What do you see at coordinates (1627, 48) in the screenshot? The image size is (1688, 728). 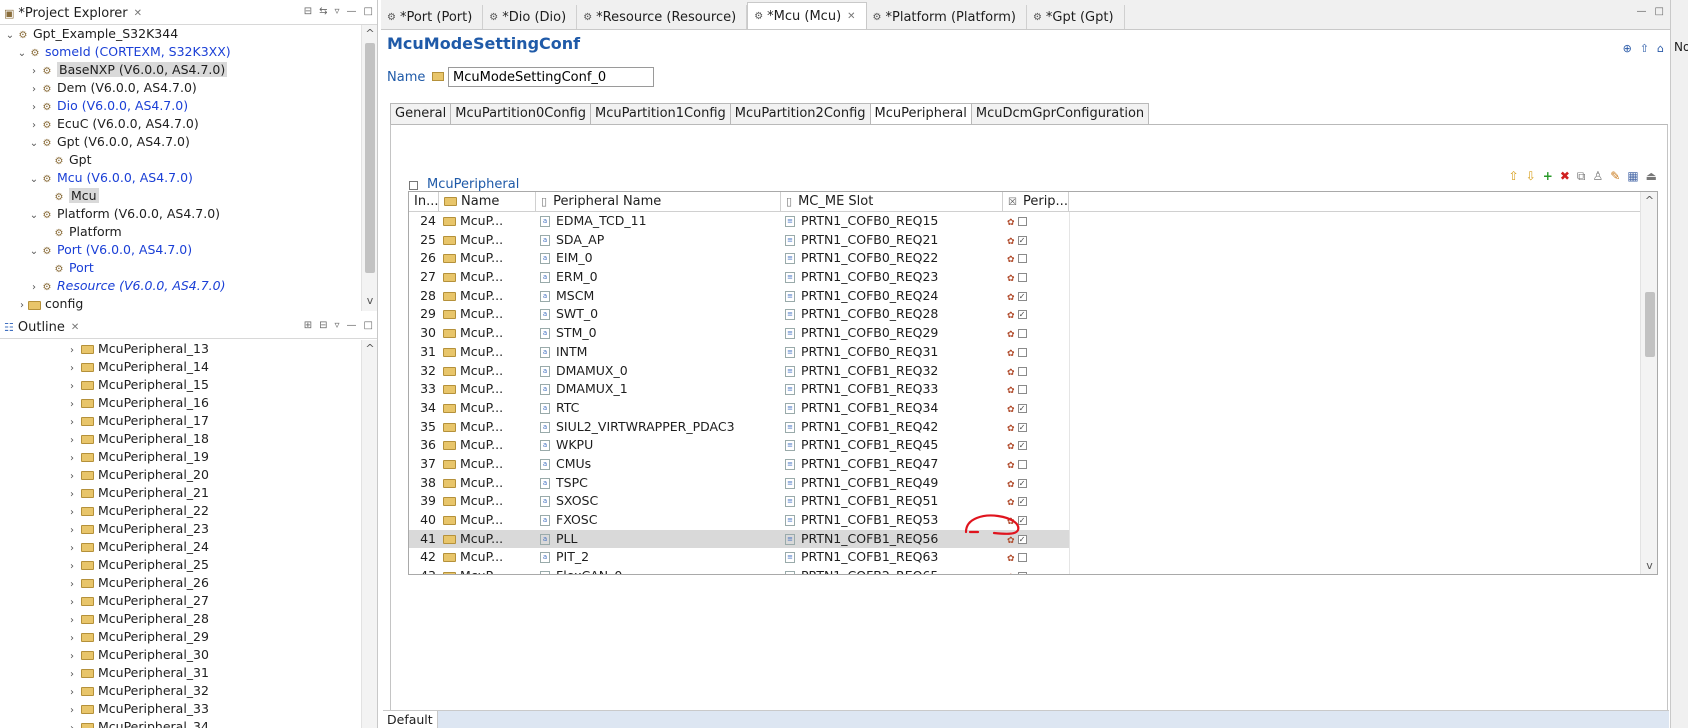 I see `link-icon: ⊕` at bounding box center [1627, 48].